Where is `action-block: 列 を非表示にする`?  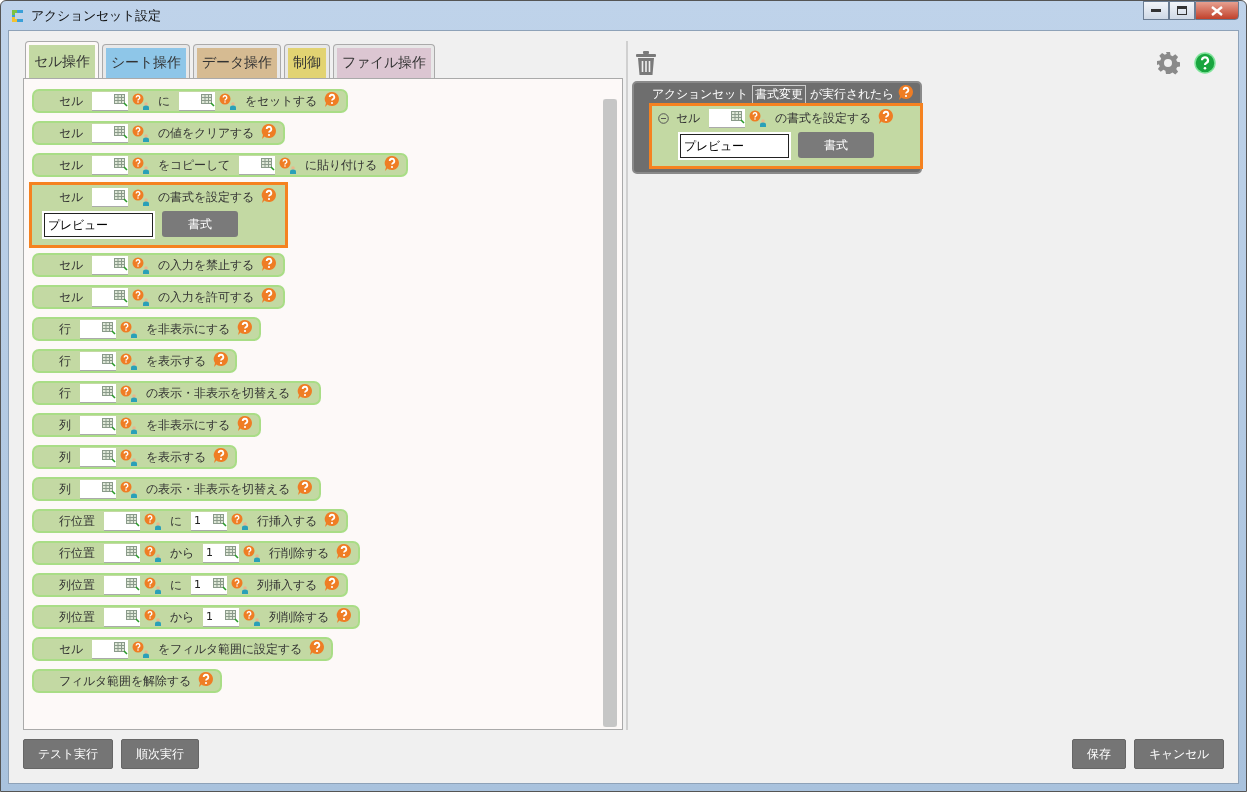
action-block: 列 を非表示にする is located at coordinates (146, 425).